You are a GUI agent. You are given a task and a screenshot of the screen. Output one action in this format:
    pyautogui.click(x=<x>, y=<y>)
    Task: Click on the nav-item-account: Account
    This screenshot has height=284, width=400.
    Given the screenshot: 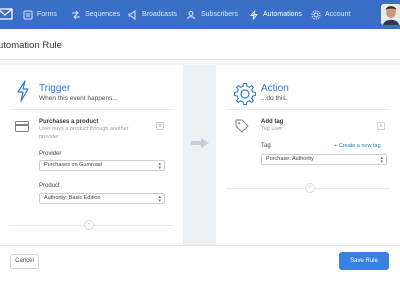 What is the action you would take?
    pyautogui.click(x=330, y=14)
    